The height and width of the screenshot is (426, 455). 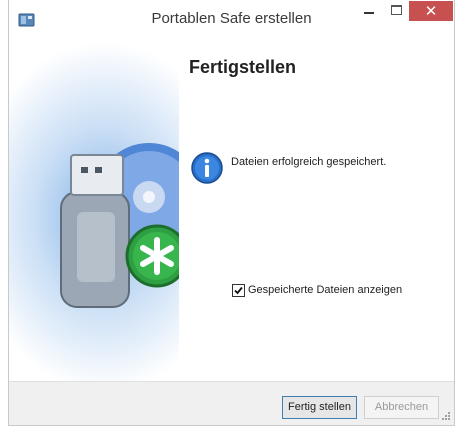 I want to click on page-heading: Fertigstellen, so click(x=243, y=67).